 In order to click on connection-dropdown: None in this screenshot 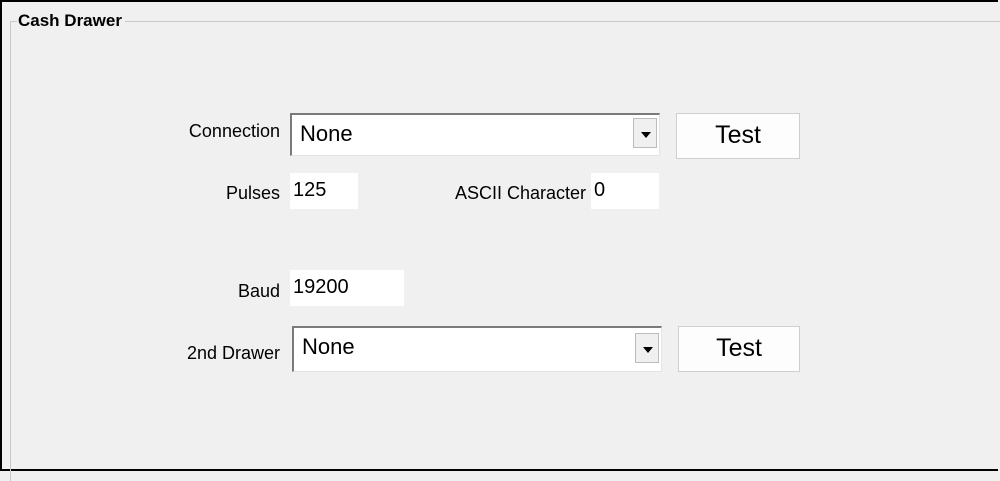, I will do `click(475, 134)`.